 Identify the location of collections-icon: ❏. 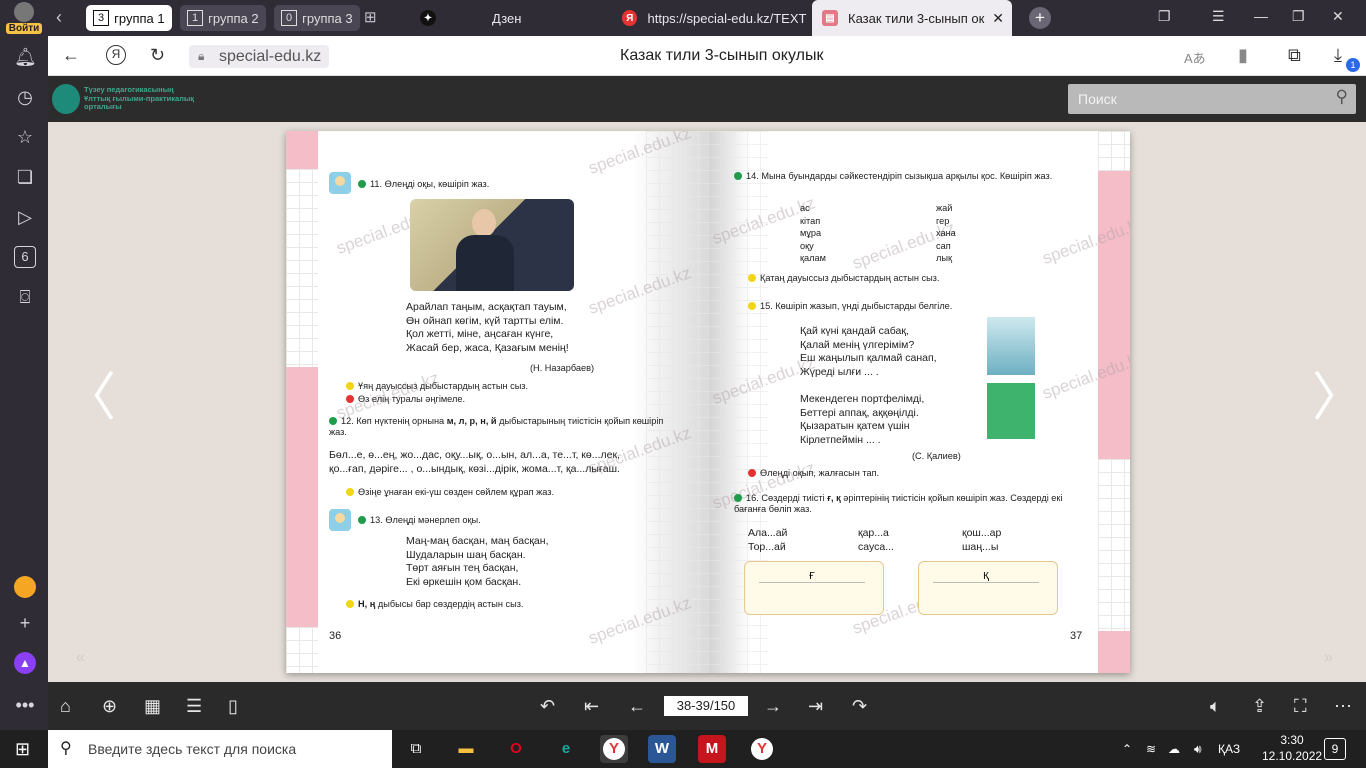
(25, 177).